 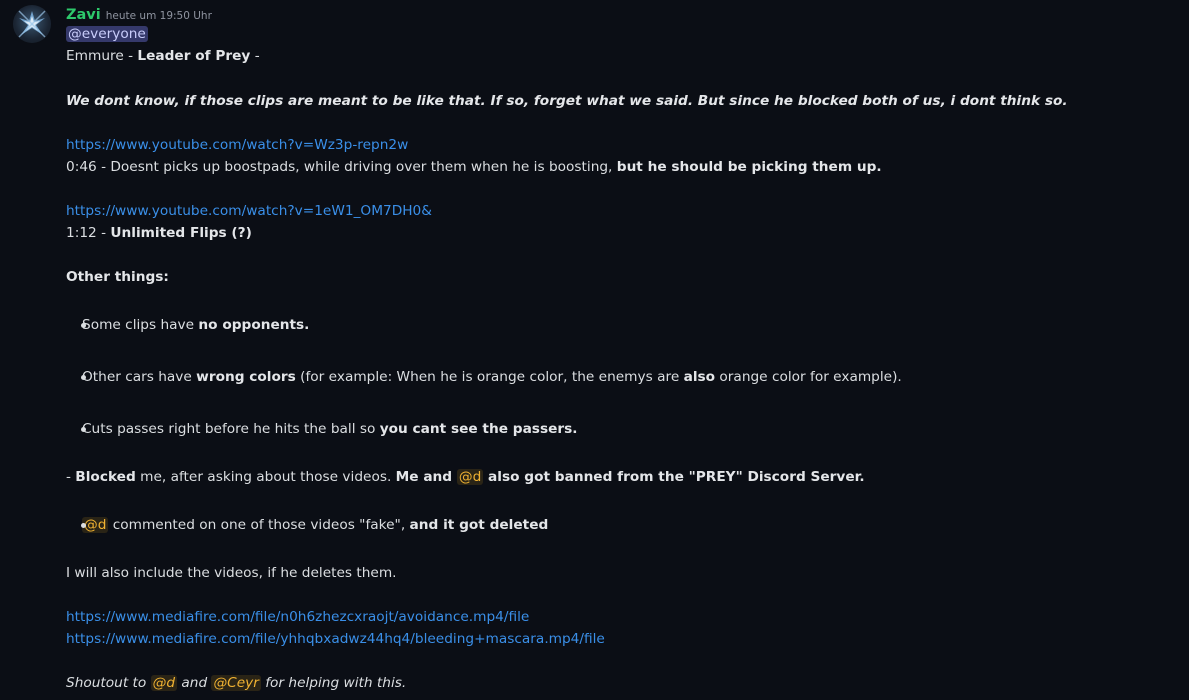 I want to click on bullet2-rest2: orange color for example)., so click(x=808, y=377).